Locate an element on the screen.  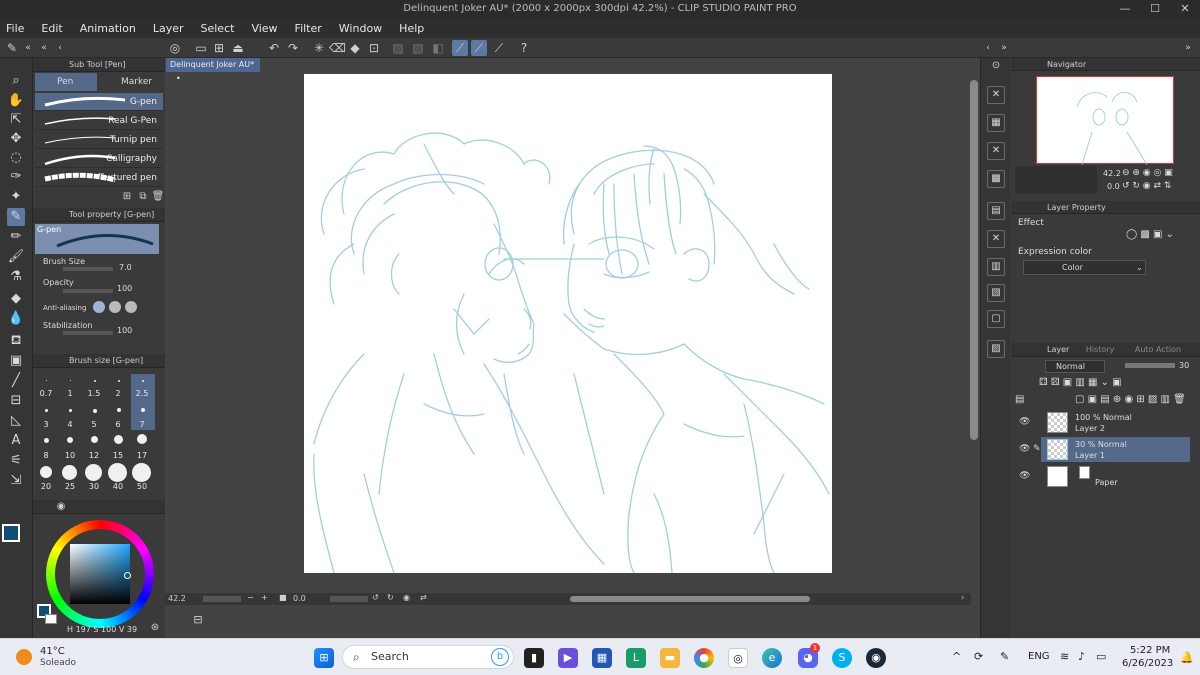
material-icon: ▩ is located at coordinates (996, 179).